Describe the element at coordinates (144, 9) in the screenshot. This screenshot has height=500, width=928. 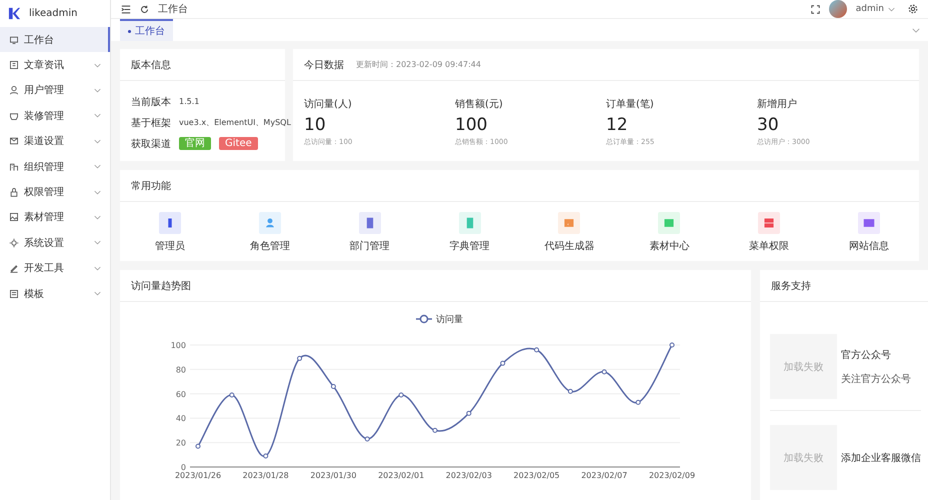
I see `refresh-icon` at that location.